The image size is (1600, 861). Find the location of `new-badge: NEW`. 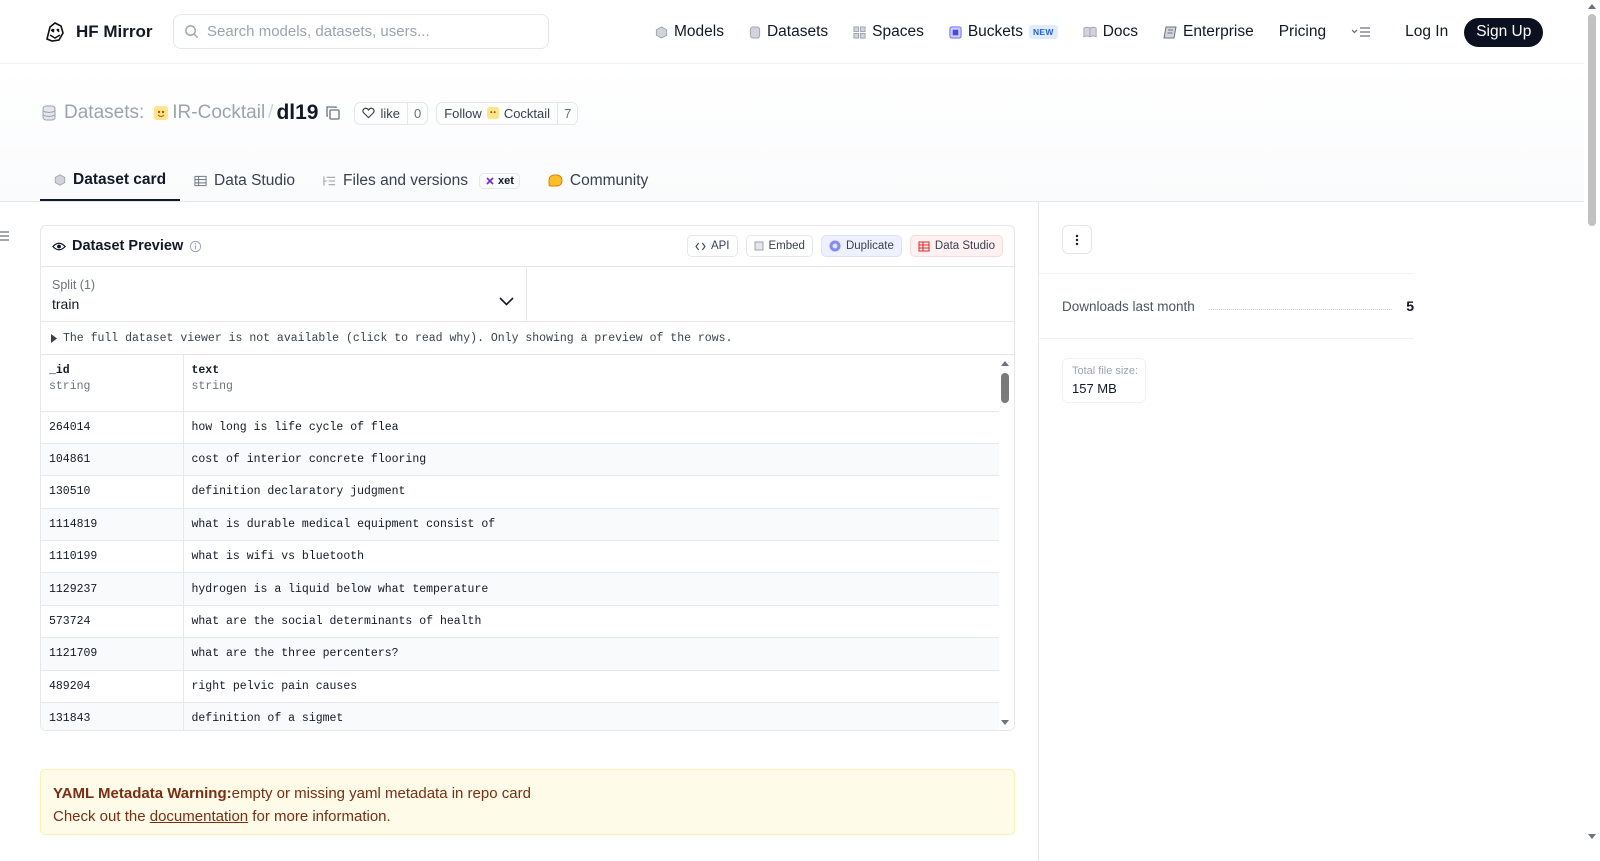

new-badge: NEW is located at coordinates (1043, 32).